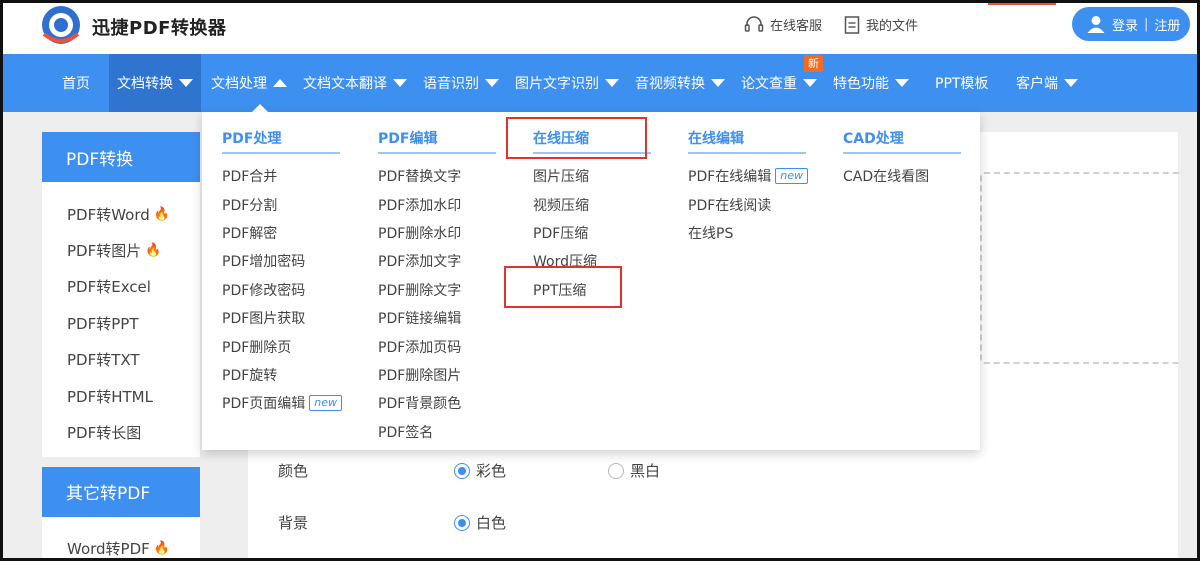 This screenshot has width=1200, height=561. I want to click on sidebar-item-pdf-to-word: PDF转Word 🔥, so click(121, 214).